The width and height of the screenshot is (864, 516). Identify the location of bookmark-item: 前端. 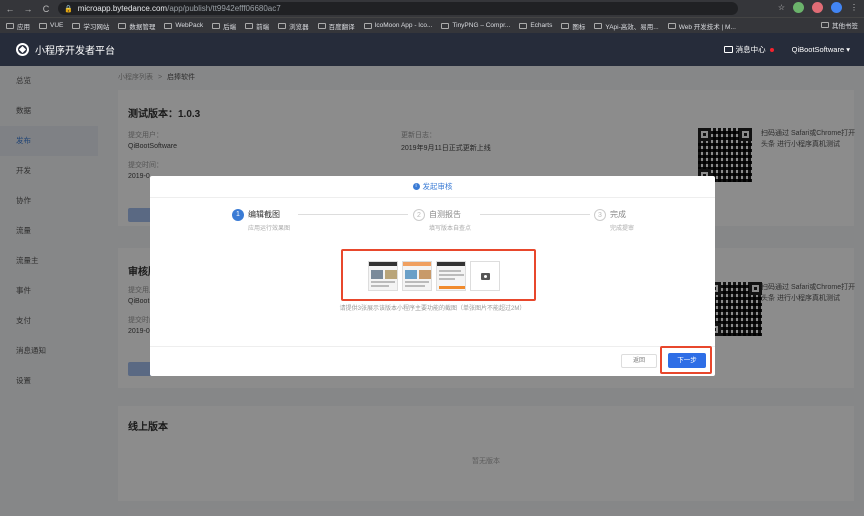
(257, 26).